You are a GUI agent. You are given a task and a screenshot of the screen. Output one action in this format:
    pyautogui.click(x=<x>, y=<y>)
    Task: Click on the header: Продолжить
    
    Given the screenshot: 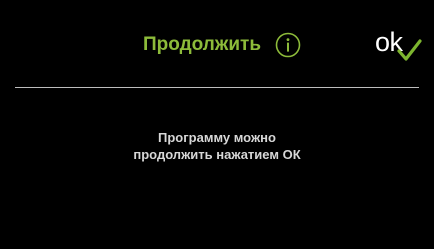 What is the action you would take?
    pyautogui.click(x=217, y=45)
    